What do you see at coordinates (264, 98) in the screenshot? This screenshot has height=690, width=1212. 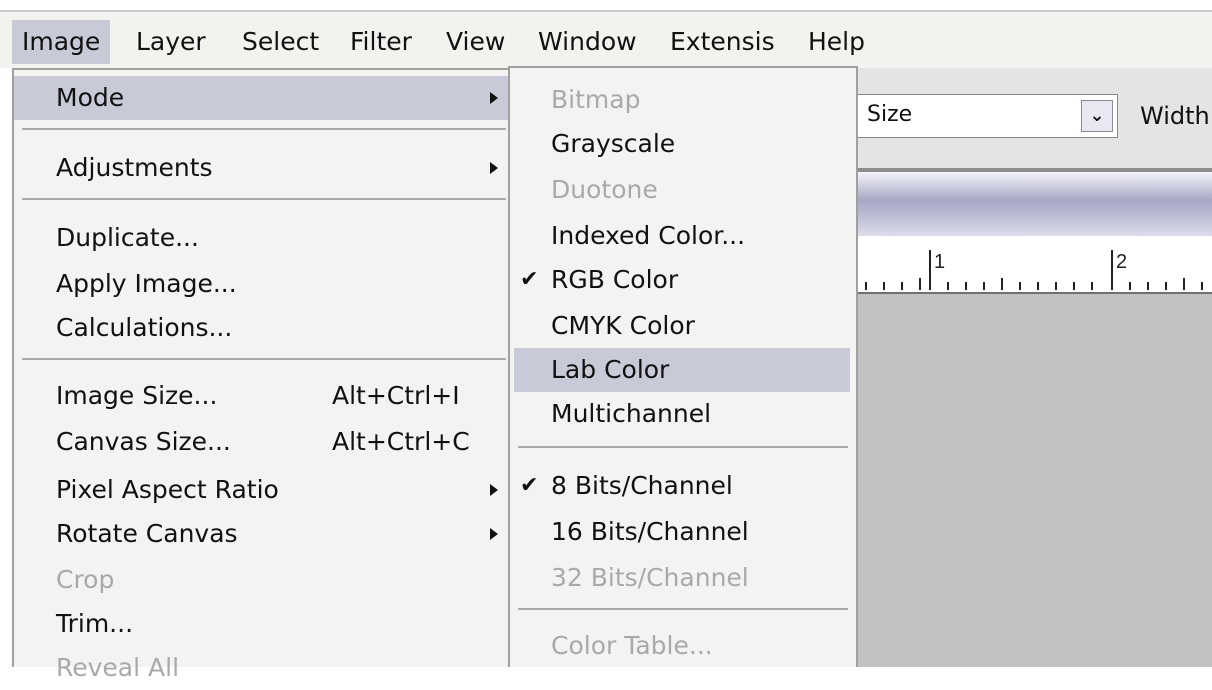 I see `menu-item-mode: Mode` at bounding box center [264, 98].